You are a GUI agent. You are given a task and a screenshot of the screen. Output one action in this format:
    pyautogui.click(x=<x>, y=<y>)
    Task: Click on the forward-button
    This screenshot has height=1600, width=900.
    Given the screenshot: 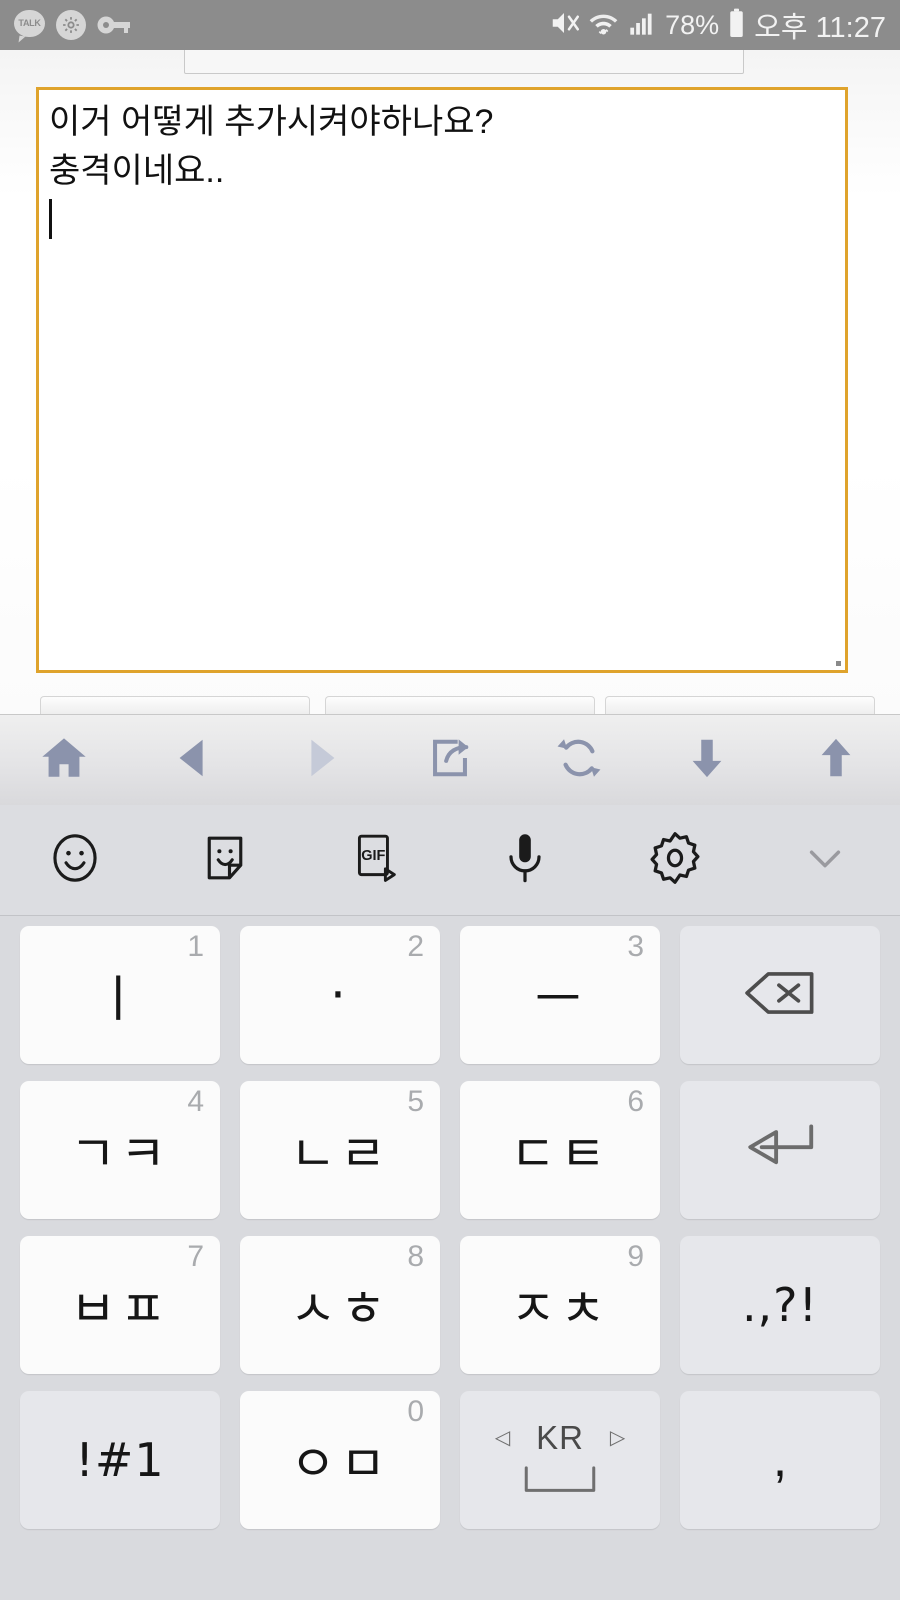 What is the action you would take?
    pyautogui.click(x=321, y=760)
    